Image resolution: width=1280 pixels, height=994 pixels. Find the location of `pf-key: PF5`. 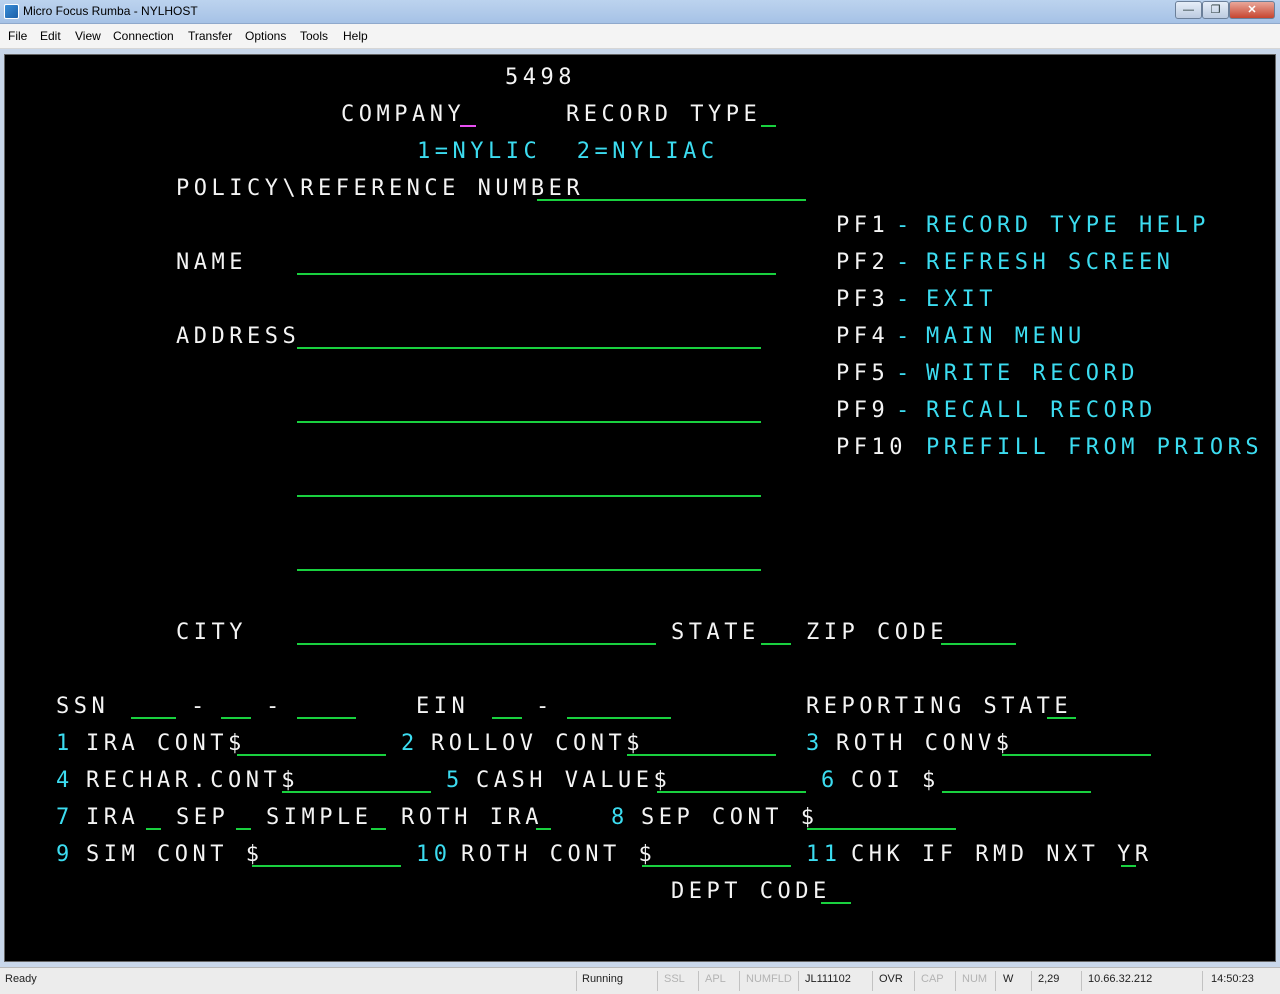

pf-key: PF5 is located at coordinates (863, 373).